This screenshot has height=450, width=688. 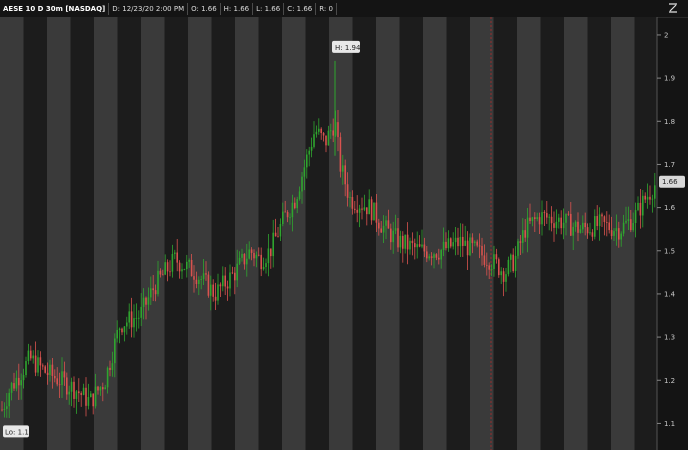 I want to click on symbol-label: AESE 10 D 30m [NASDAQ], so click(x=55, y=8).